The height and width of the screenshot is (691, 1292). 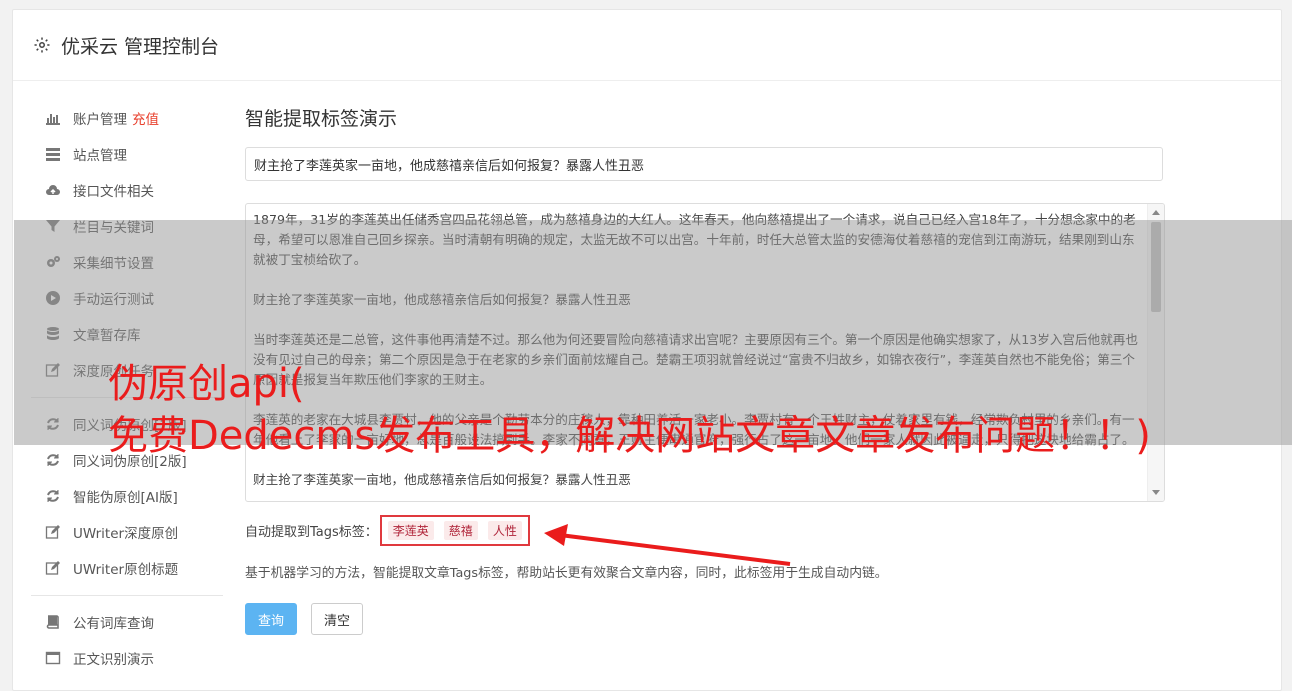 What do you see at coordinates (53, 190) in the screenshot?
I see `cloud-upload-icon` at bounding box center [53, 190].